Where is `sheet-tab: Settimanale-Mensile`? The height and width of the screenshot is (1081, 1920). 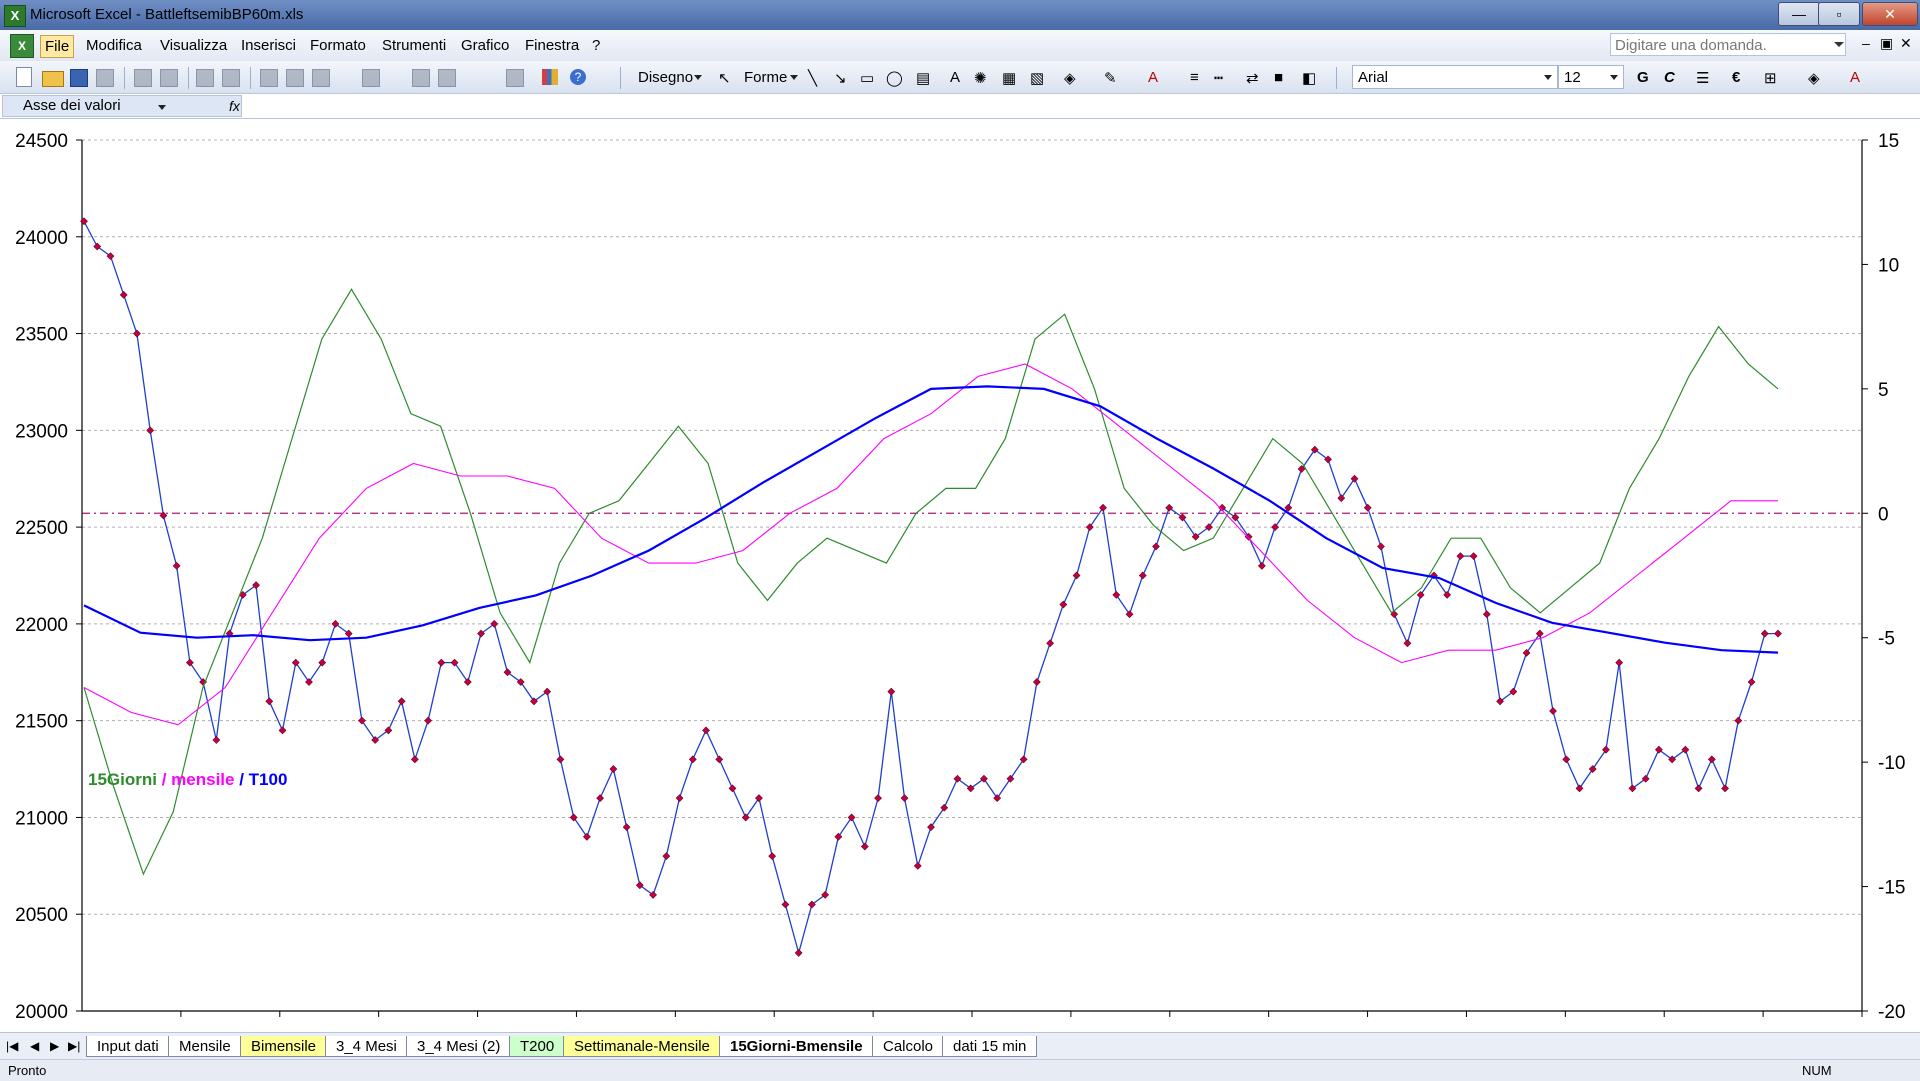
sheet-tab: Settimanale-Mensile is located at coordinates (642, 1046).